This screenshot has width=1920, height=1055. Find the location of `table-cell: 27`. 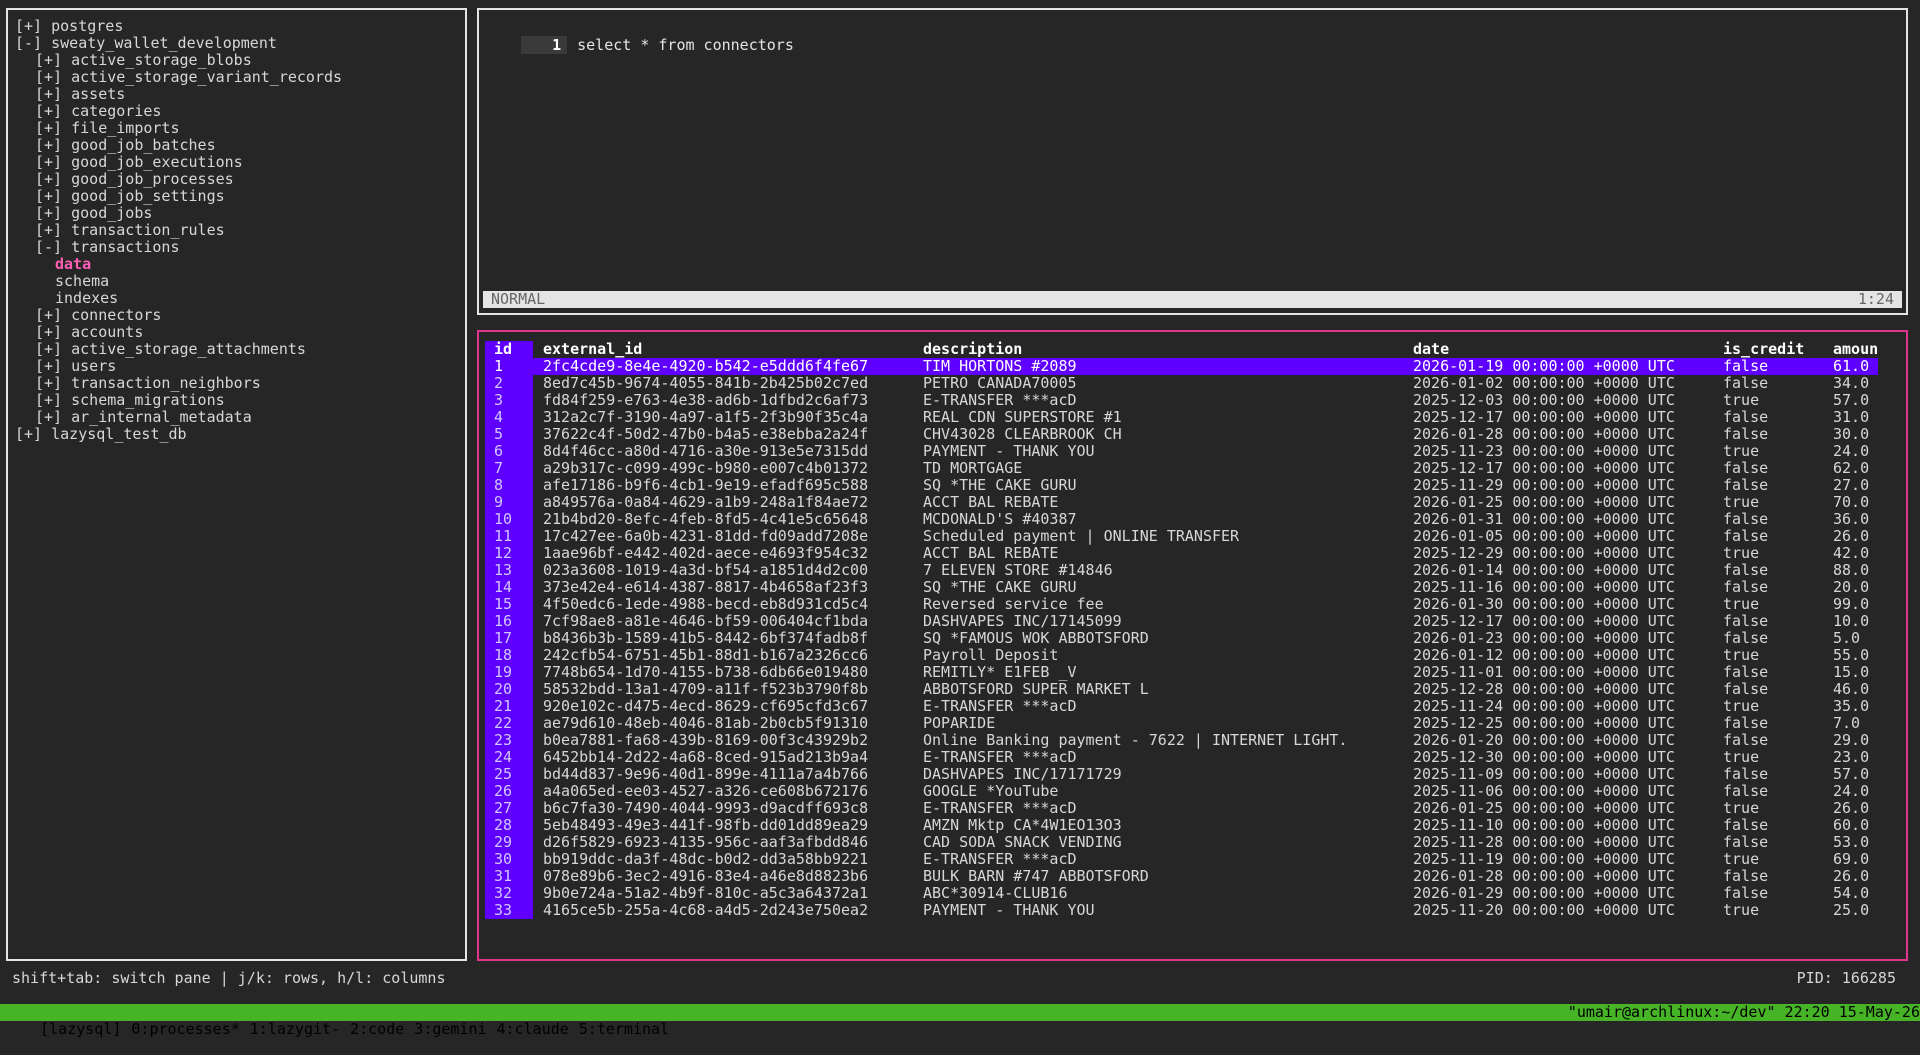

table-cell: 27 is located at coordinates (509, 808).